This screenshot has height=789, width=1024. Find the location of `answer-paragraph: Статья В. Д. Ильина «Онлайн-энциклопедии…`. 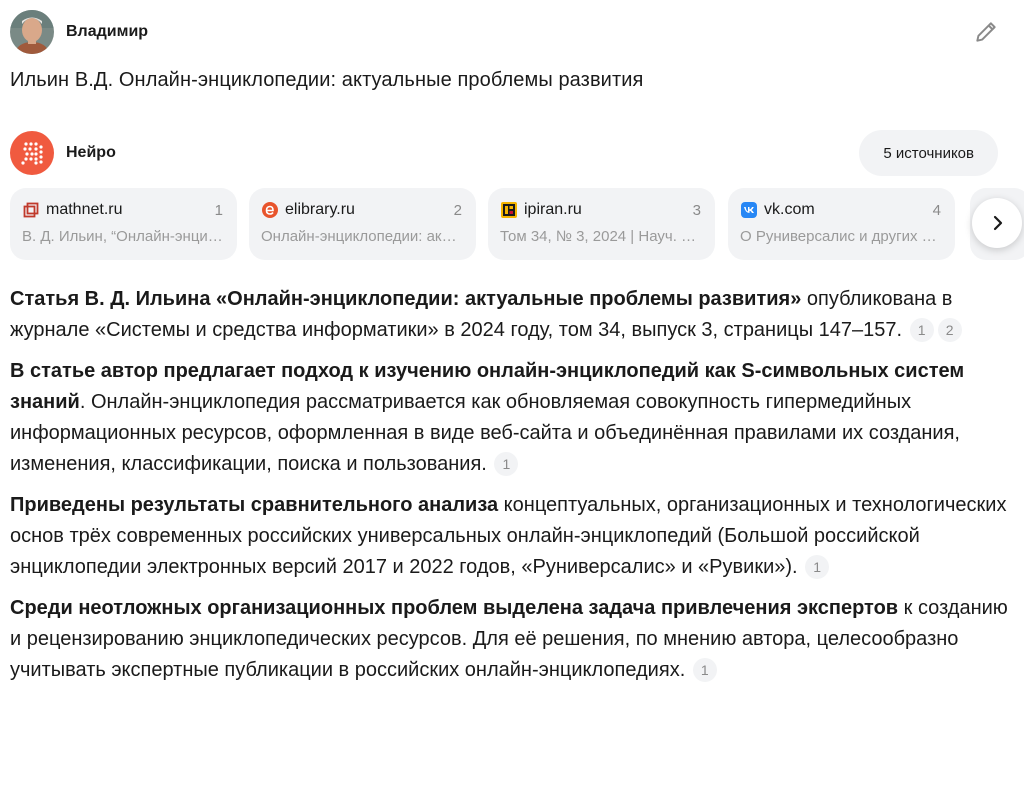

answer-paragraph: Статья В. Д. Ильина «Онлайн-энциклопедии… is located at coordinates (510, 315).